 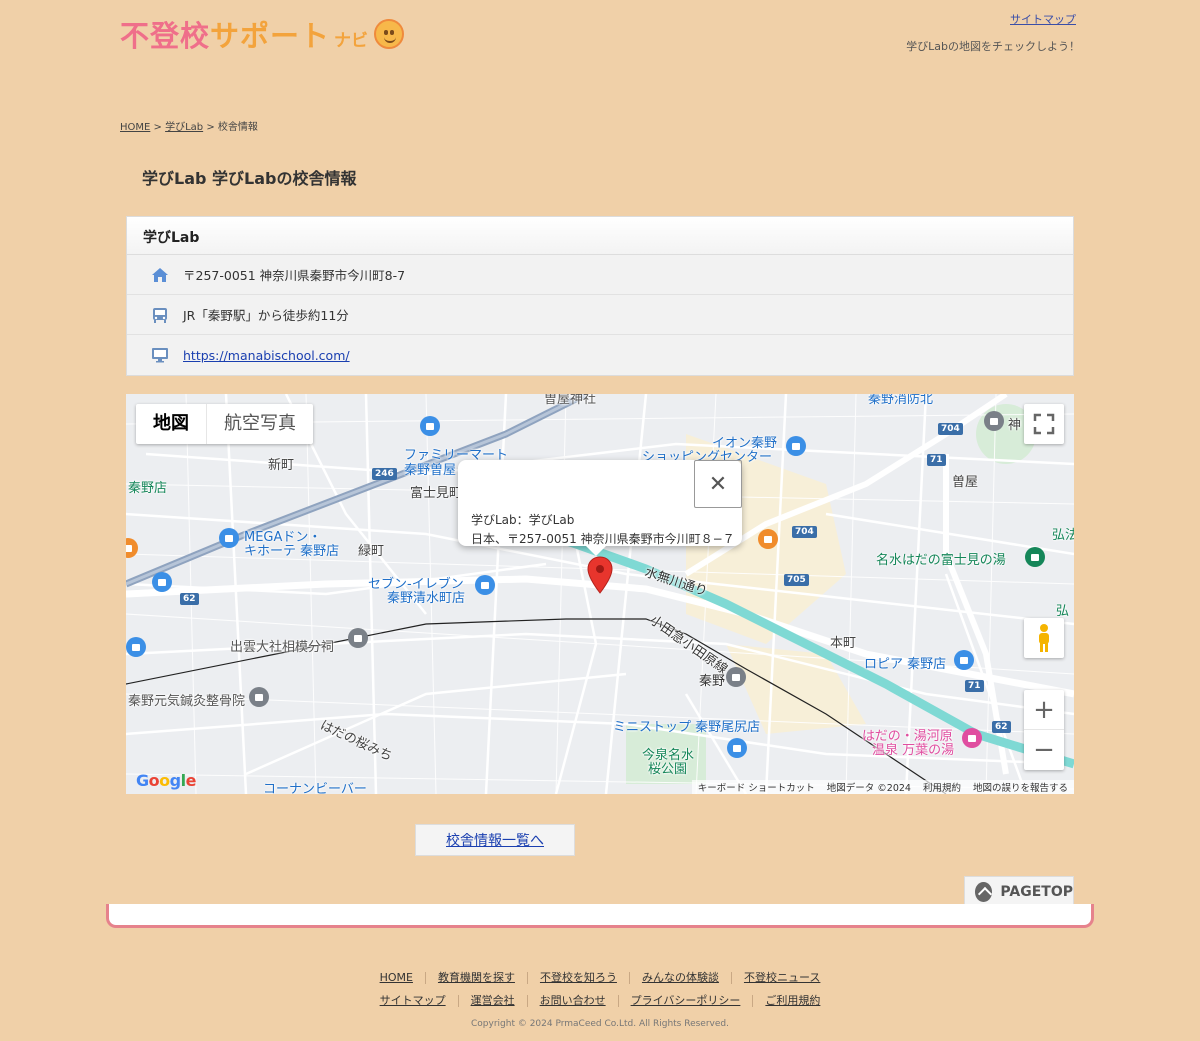 I want to click on footer-link-home: HOME, so click(x=396, y=978).